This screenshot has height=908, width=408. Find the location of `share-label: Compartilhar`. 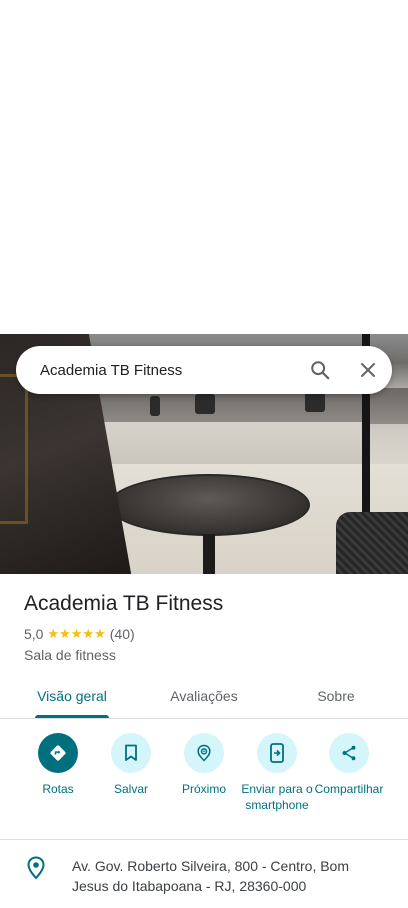

share-label: Compartilhar is located at coordinates (349, 789).